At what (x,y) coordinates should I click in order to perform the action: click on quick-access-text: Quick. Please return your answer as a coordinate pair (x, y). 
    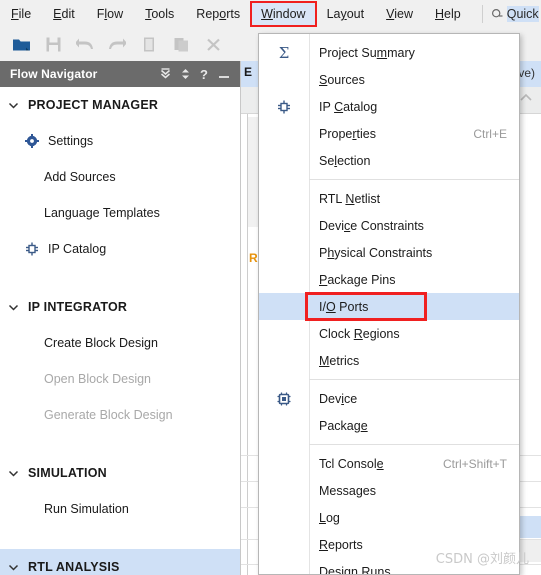
    Looking at the image, I should click on (522, 14).